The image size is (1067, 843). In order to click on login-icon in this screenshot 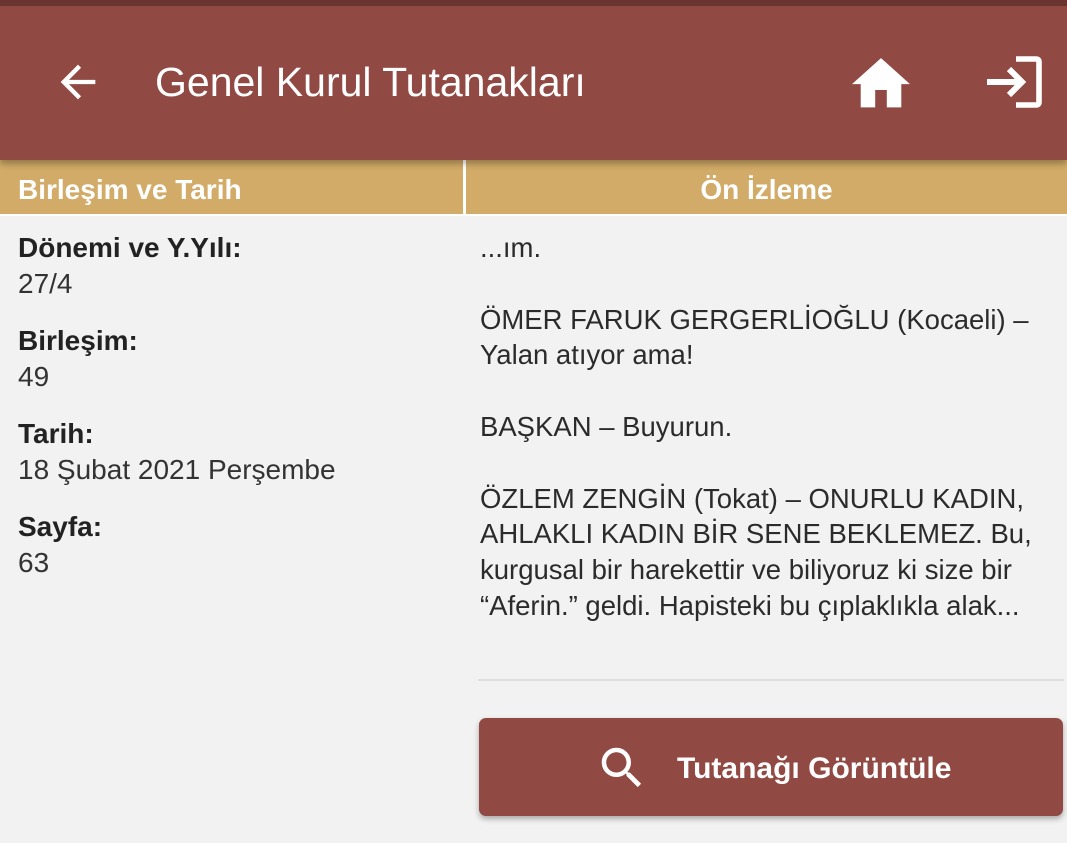, I will do `click(1014, 82)`.